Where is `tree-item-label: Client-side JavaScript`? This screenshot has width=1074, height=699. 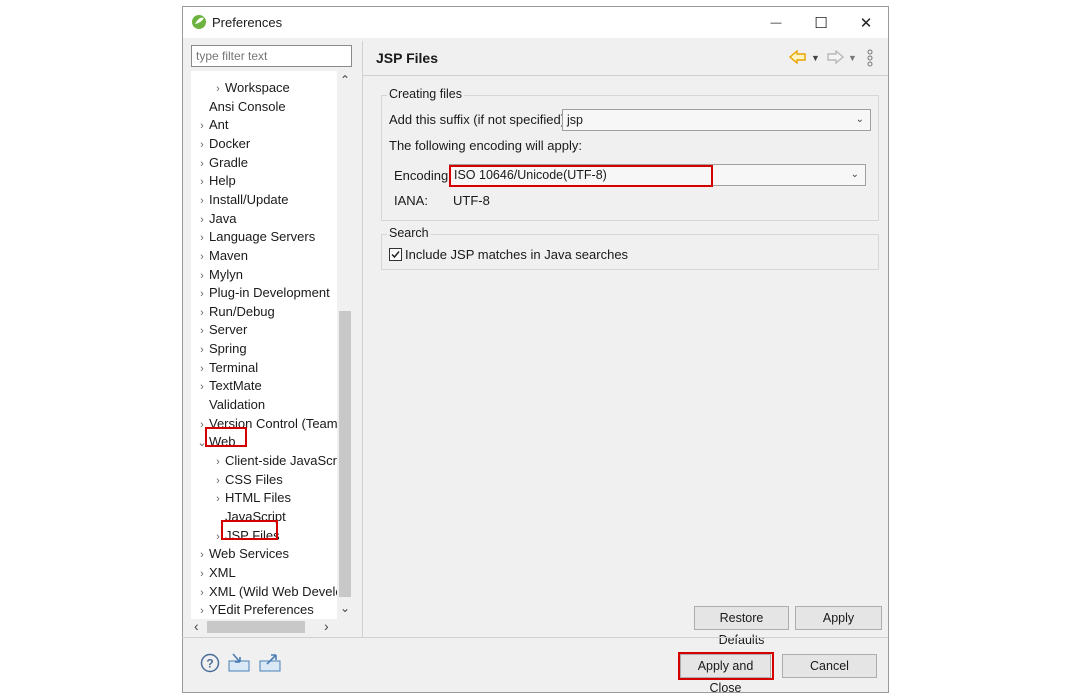 tree-item-label: Client-side JavaScript is located at coordinates (288, 460).